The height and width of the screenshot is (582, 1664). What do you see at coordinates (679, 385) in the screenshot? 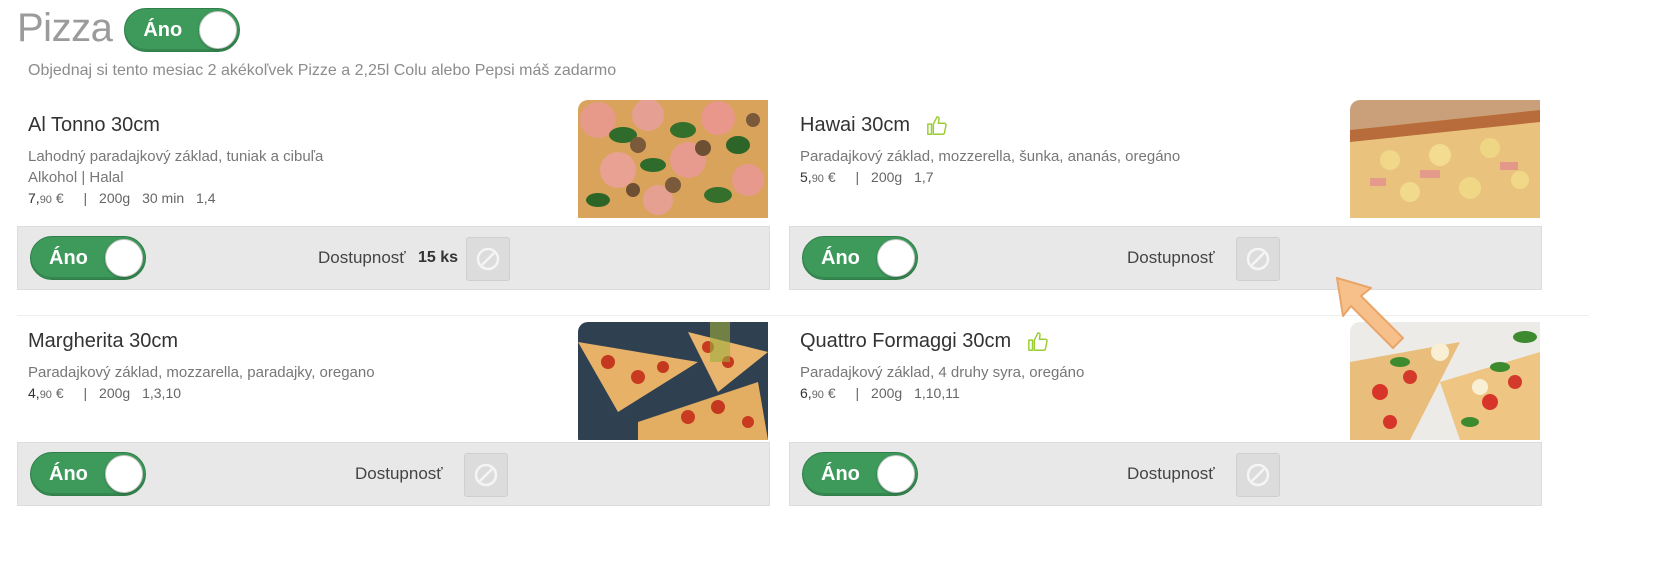
I see `pizza-pepperoni-photo` at bounding box center [679, 385].